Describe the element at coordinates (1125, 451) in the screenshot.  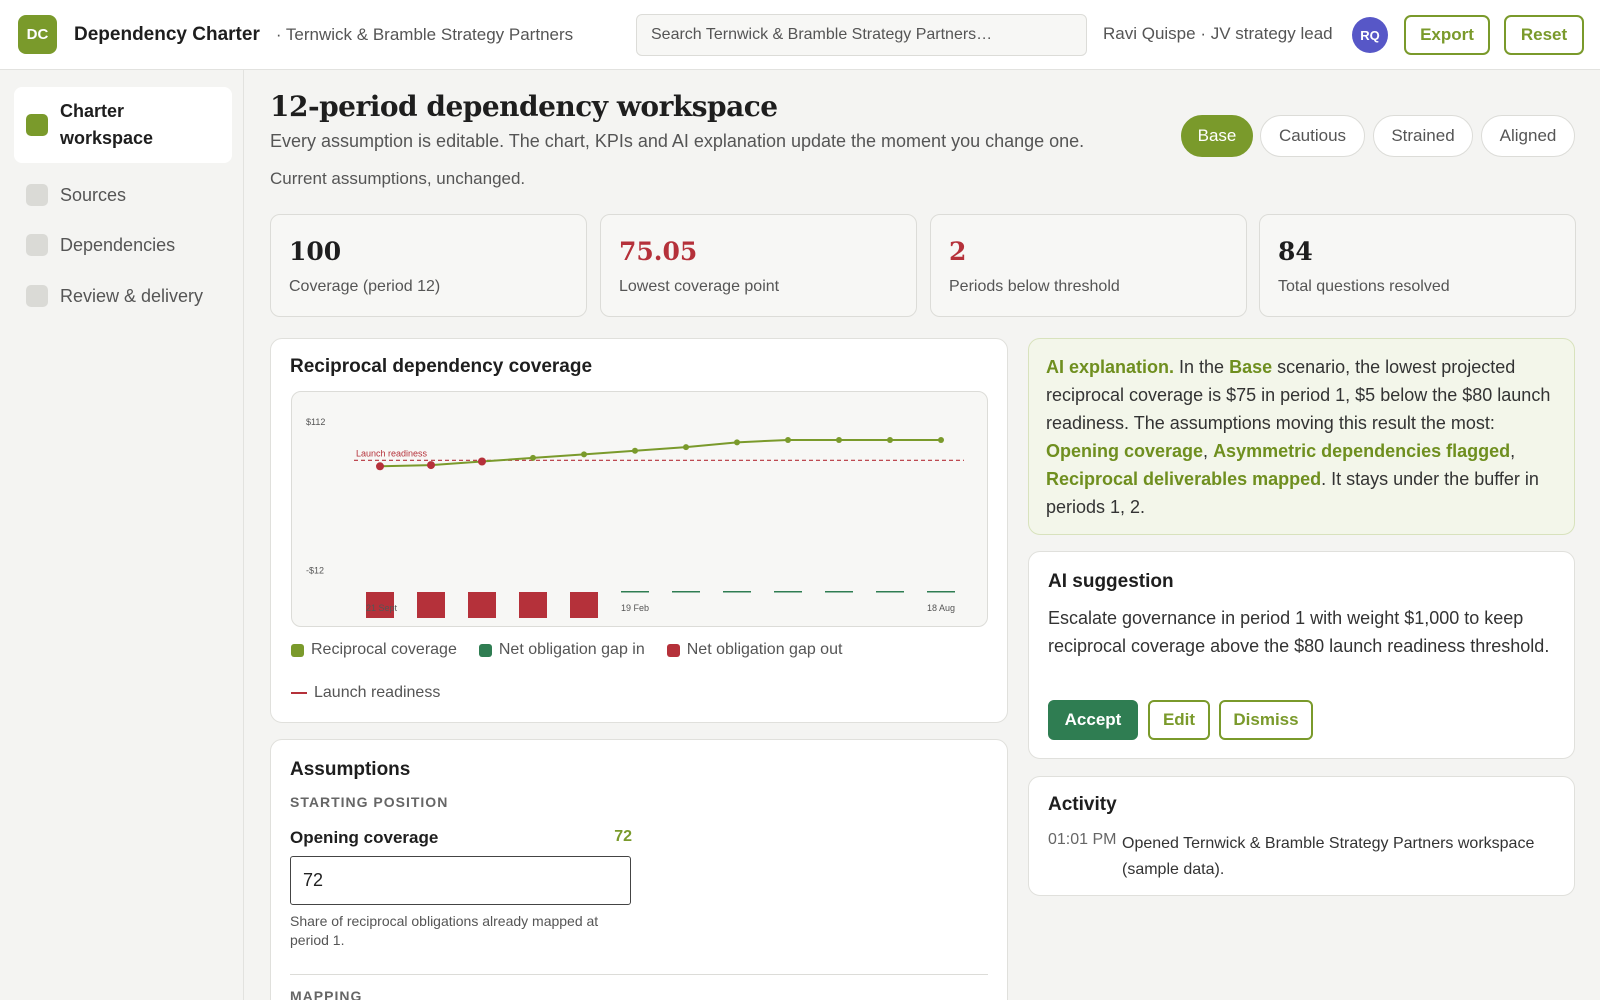
I see `ai-driver: Opening coverage` at that location.